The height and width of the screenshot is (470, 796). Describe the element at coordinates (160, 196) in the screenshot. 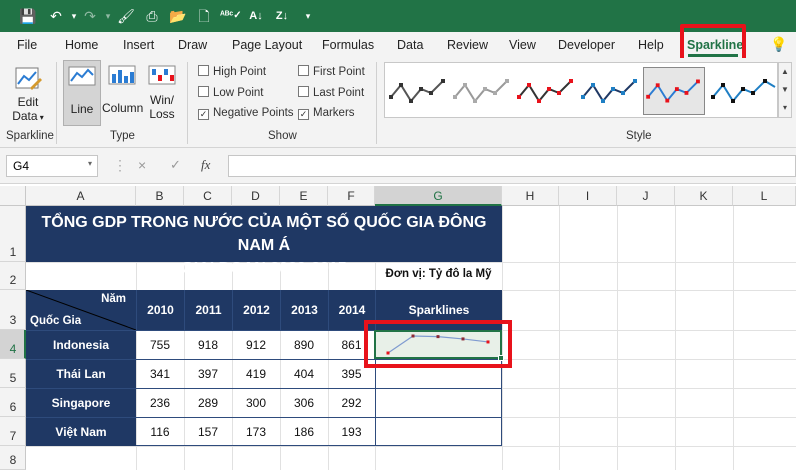

I see `column-header-b: B` at that location.